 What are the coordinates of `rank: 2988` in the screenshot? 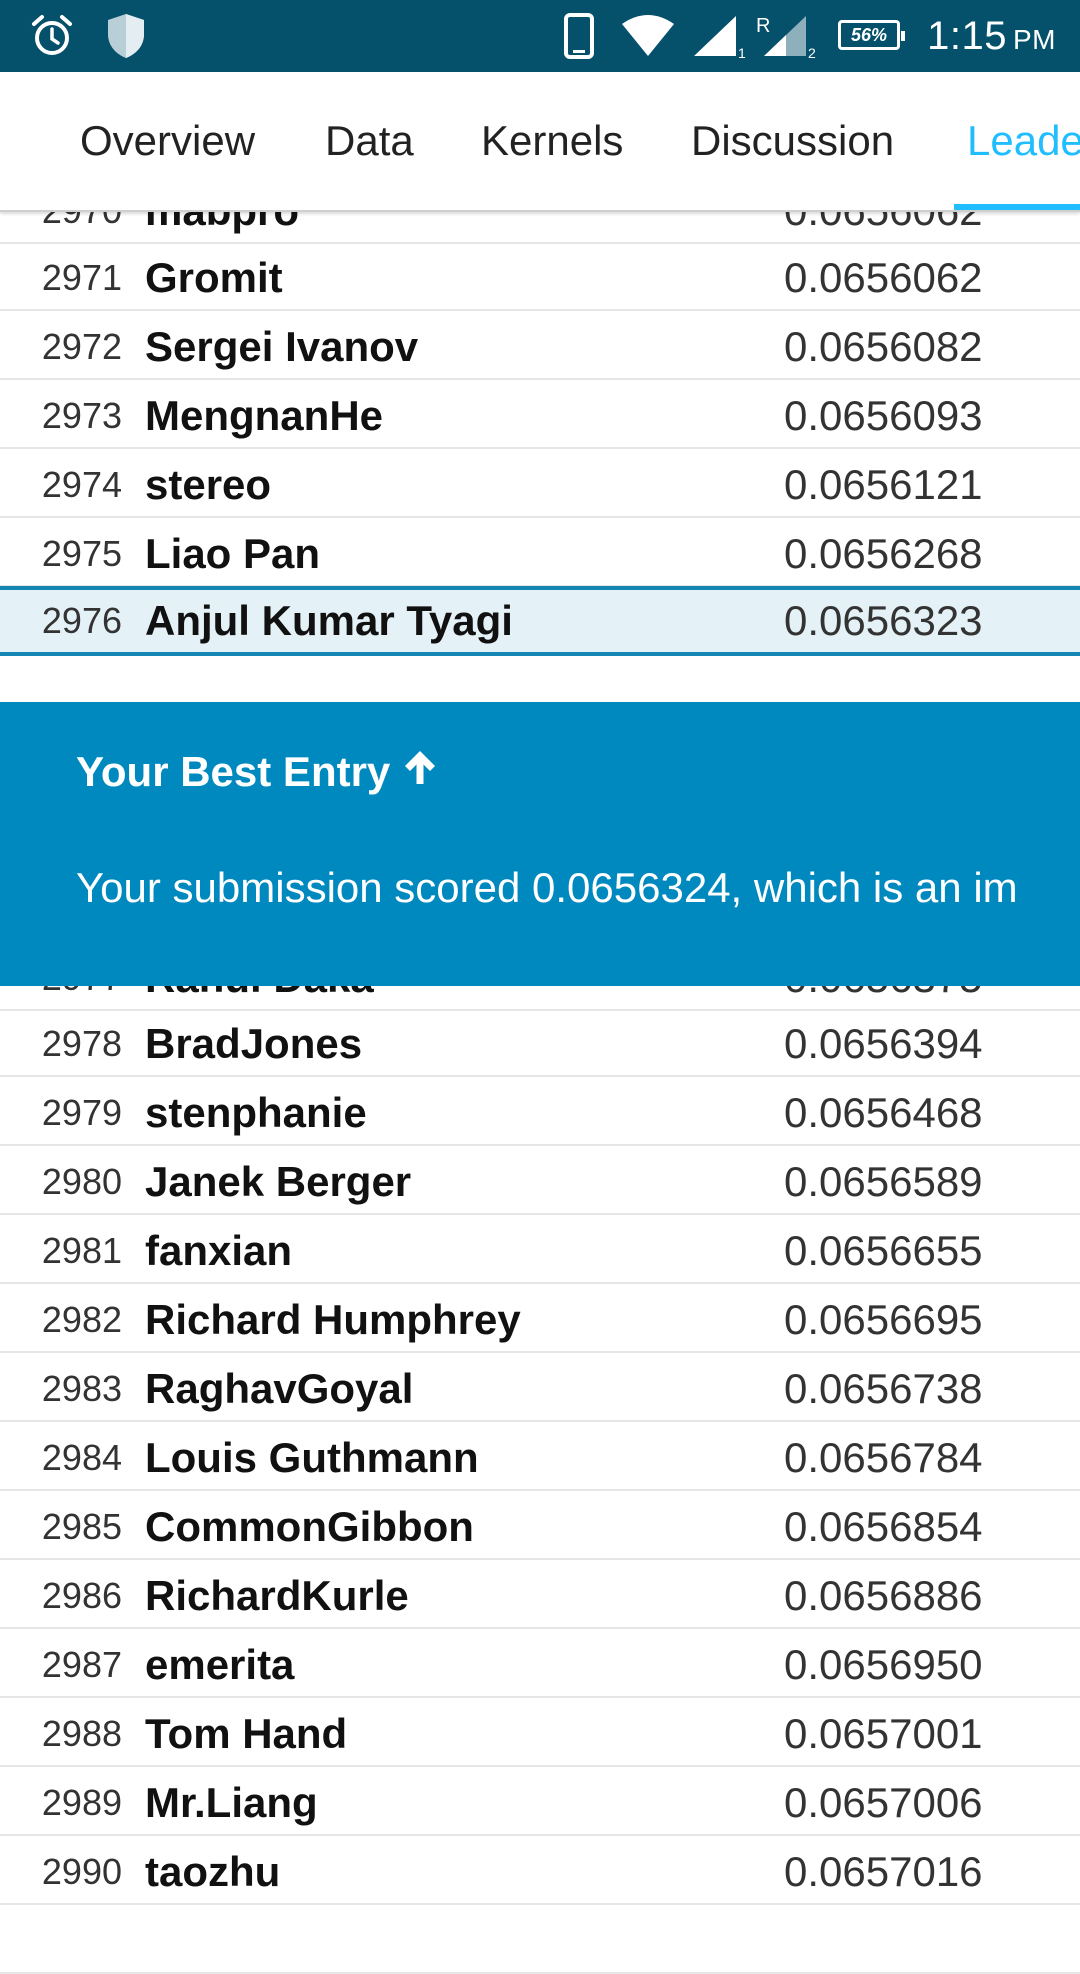 It's located at (81, 1733).